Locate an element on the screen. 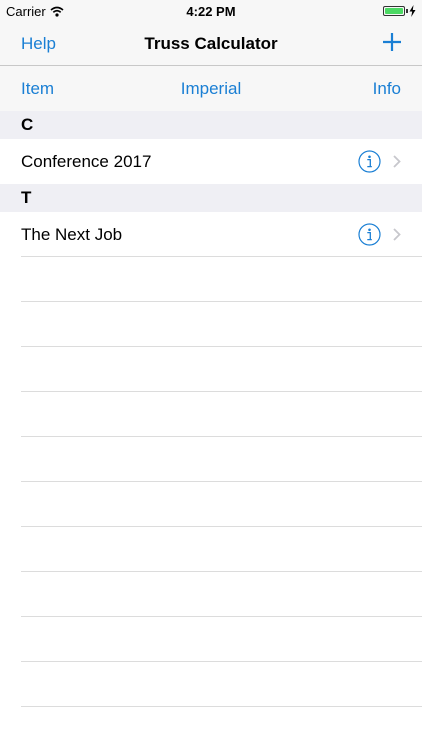 This screenshot has height=750, width=422. battery-indicator is located at coordinates (399, 11).